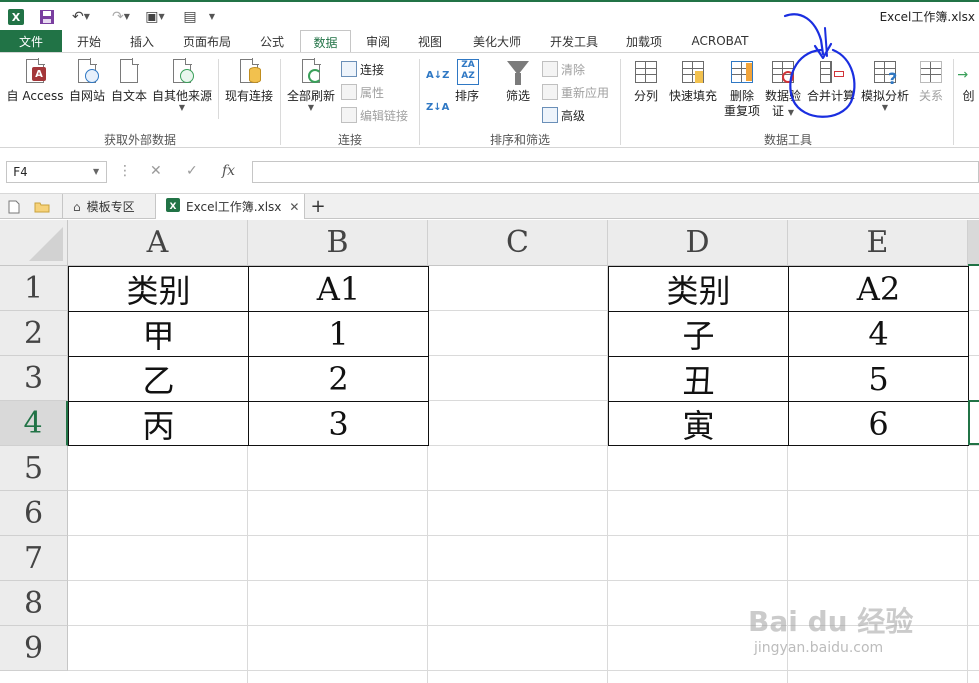  What do you see at coordinates (563, 69) in the screenshot?
I see `clear-filter-button: 清除` at bounding box center [563, 69].